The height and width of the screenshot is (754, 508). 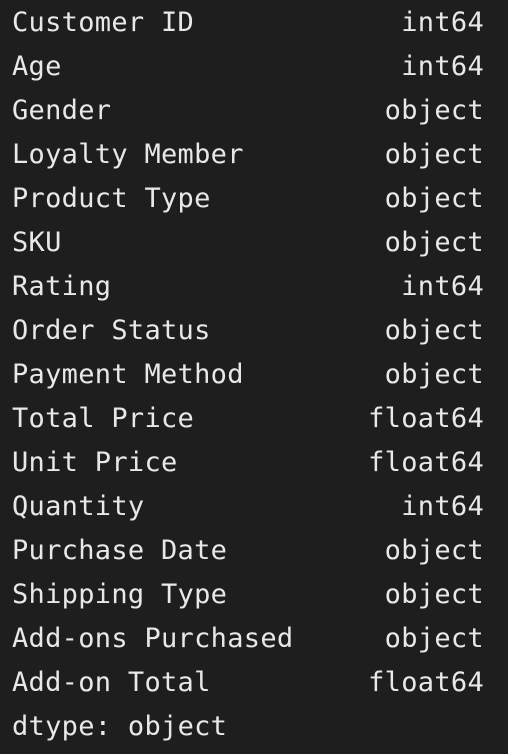 I want to click on column-name: Rating, so click(x=62, y=286).